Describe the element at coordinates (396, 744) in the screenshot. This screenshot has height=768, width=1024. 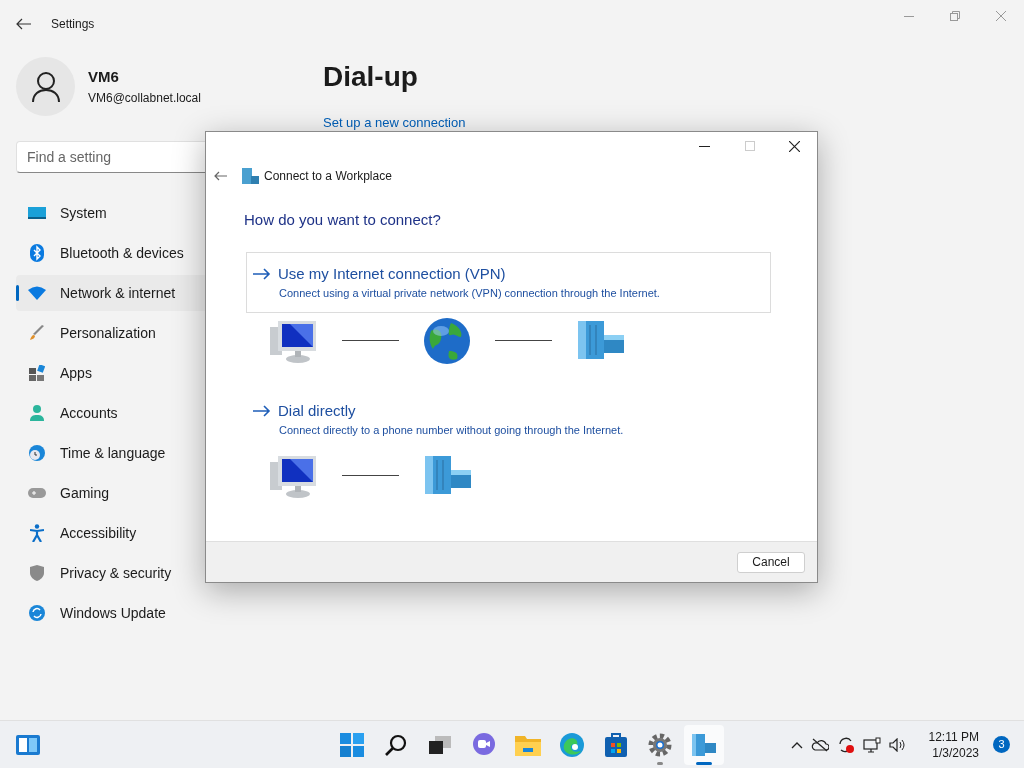
I see `search-icon` at that location.